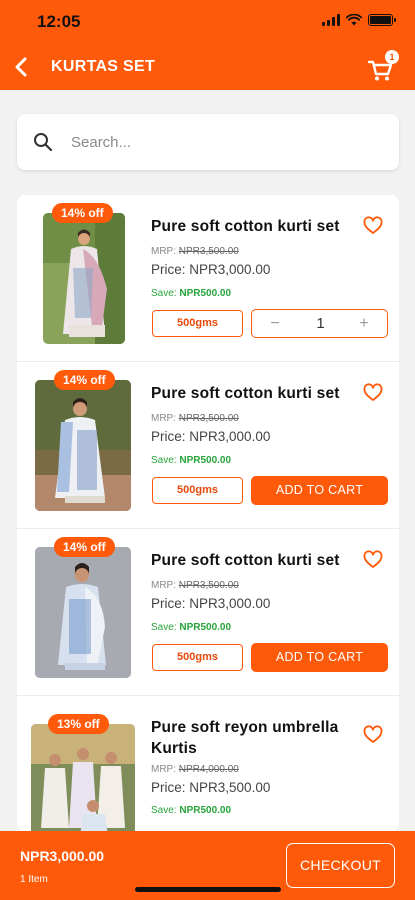 The image size is (415, 900). What do you see at coordinates (208, 769) in the screenshot?
I see `mrp-value: NPR4,000.00` at bounding box center [208, 769].